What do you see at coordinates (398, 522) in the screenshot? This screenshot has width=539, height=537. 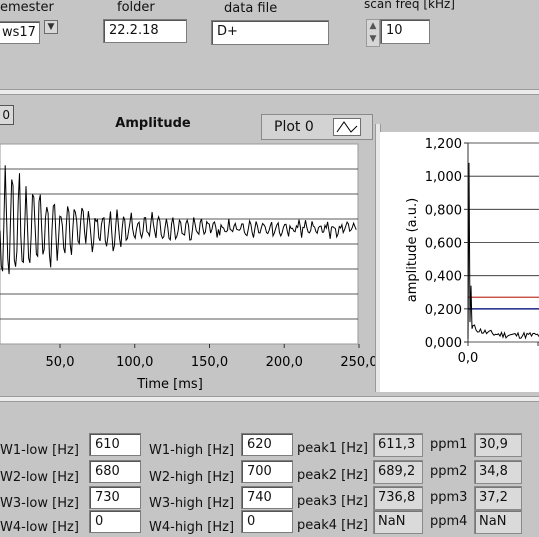 I see `peak4-indicator: NaN` at bounding box center [398, 522].